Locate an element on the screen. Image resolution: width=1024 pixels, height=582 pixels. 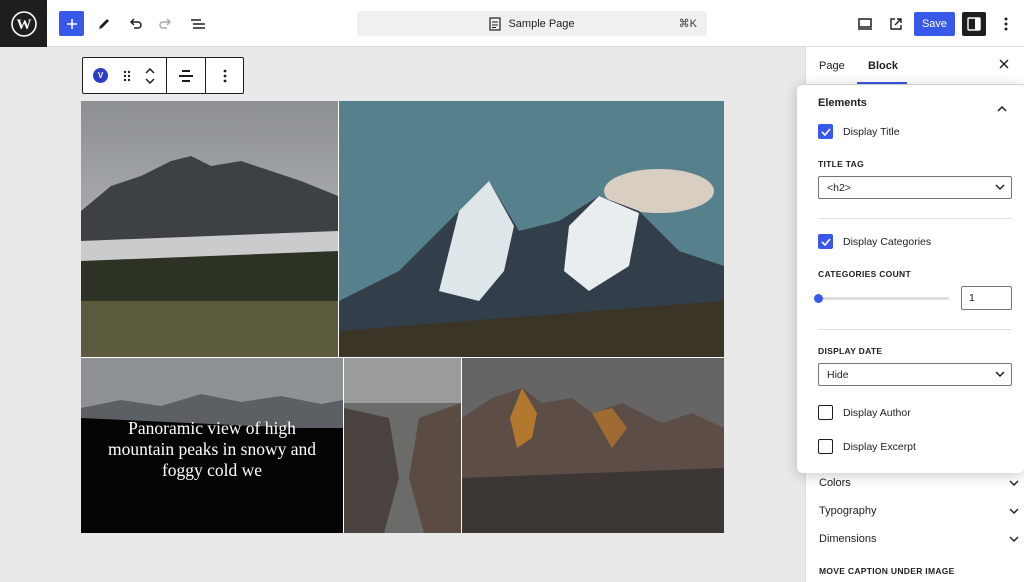
move-caption-label: MOVE CAPTION UNDER IMAGE is located at coordinates (887, 571).